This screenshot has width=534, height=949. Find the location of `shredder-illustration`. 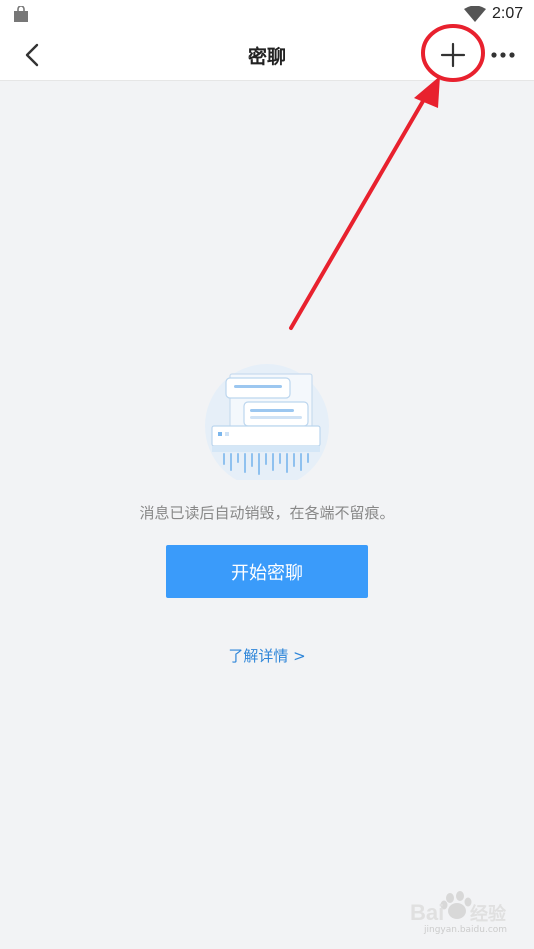

shredder-illustration is located at coordinates (268, 424).